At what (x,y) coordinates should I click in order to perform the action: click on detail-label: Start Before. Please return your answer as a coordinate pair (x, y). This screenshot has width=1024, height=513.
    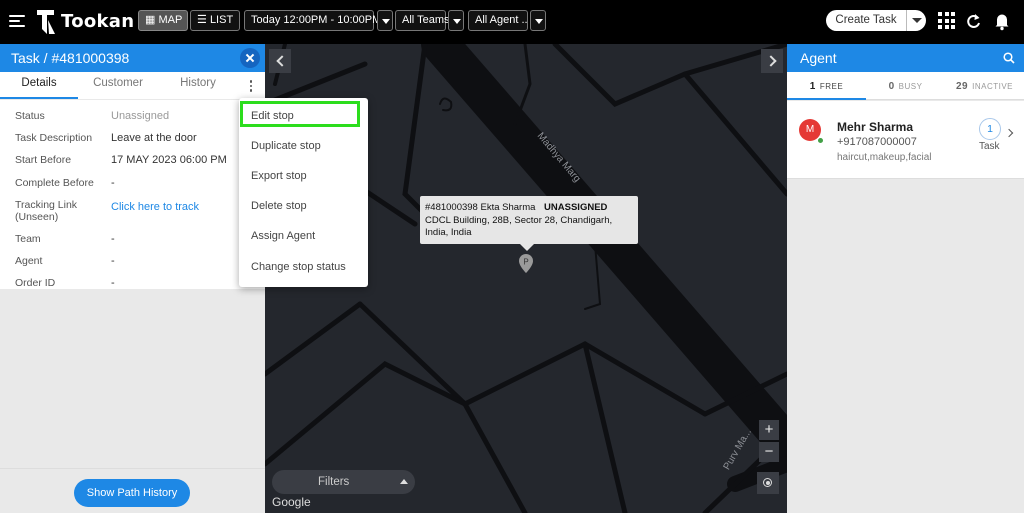
    Looking at the image, I should click on (43, 160).